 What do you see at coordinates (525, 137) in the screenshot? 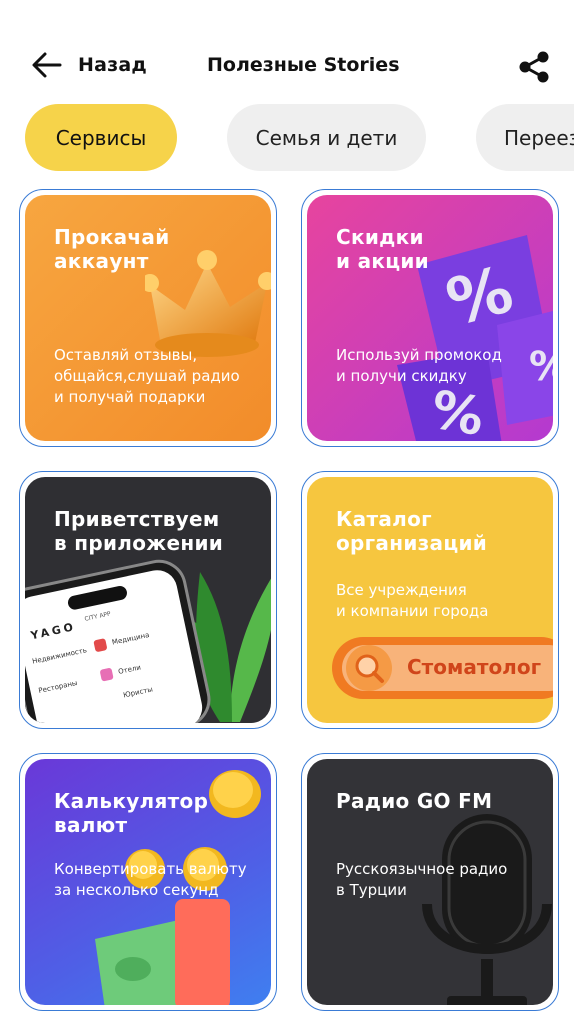
I see `tab-relocation: Переезд` at bounding box center [525, 137].